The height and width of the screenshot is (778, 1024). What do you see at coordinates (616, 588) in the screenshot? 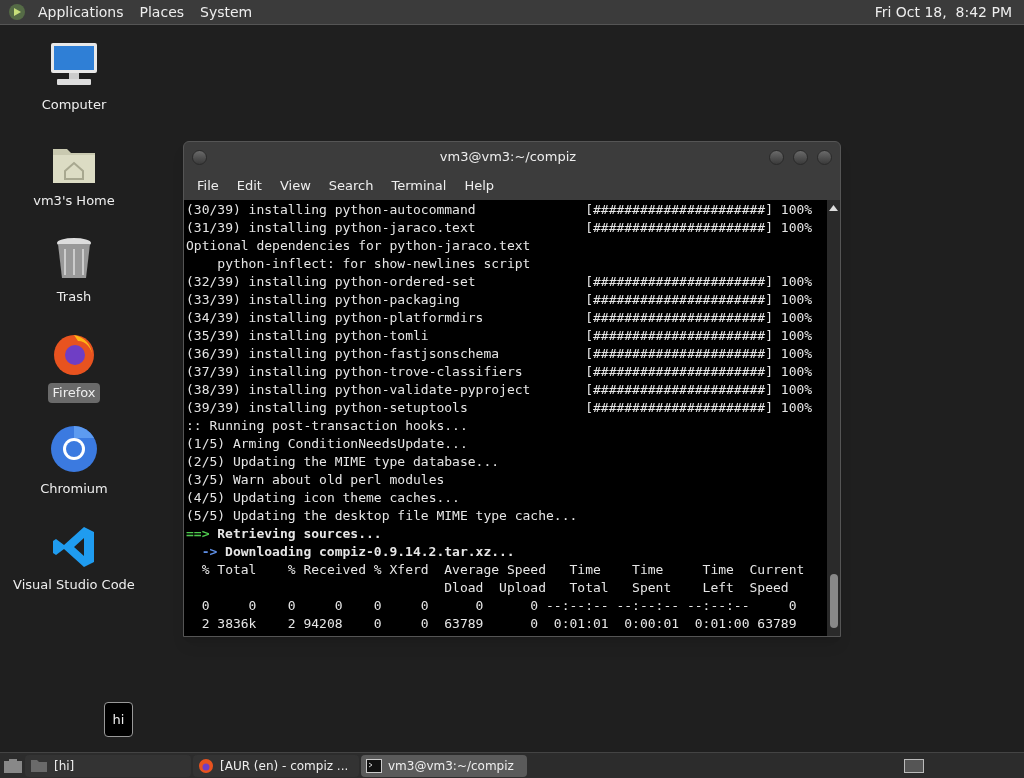
I see `terminal-line: Dload Upload Total Spent Left Speed` at bounding box center [616, 588].